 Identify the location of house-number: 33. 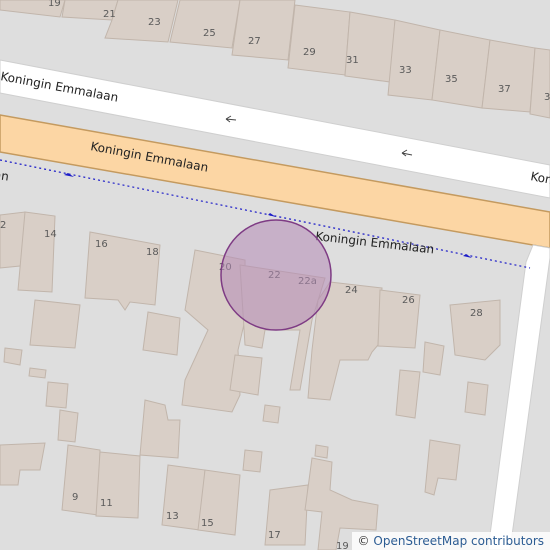
(405, 70).